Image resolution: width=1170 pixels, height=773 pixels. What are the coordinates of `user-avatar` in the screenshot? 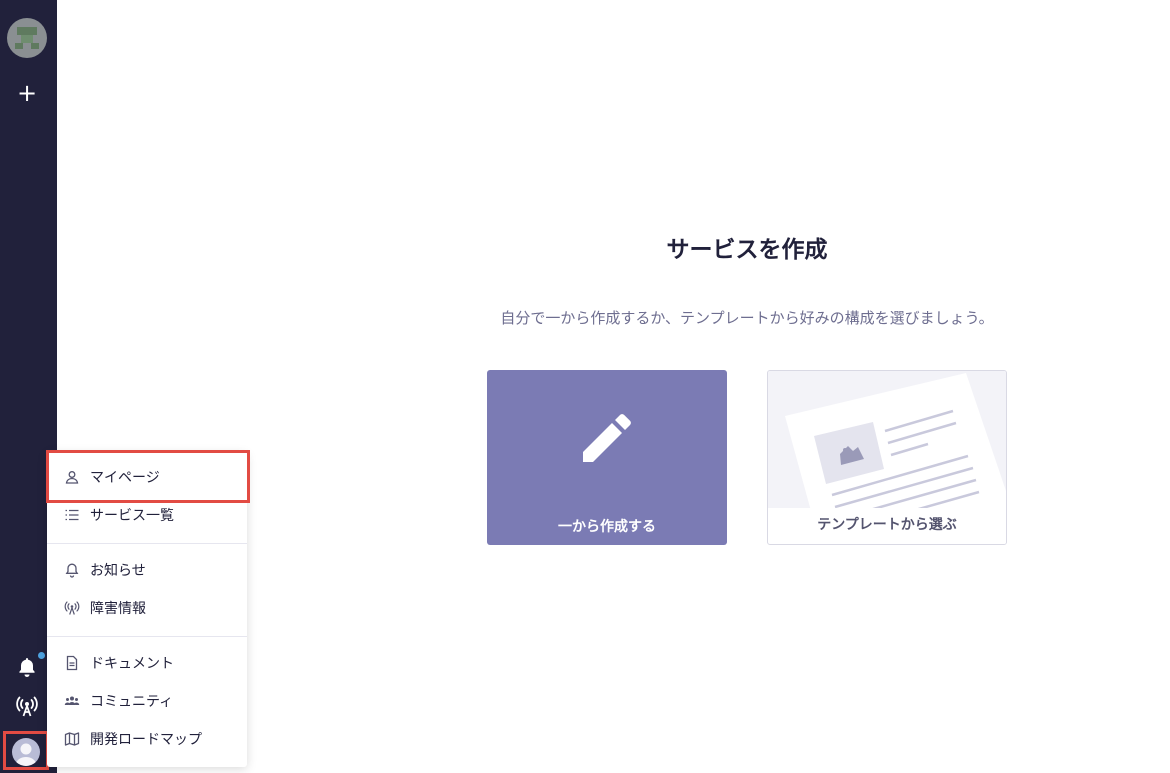 It's located at (26, 752).